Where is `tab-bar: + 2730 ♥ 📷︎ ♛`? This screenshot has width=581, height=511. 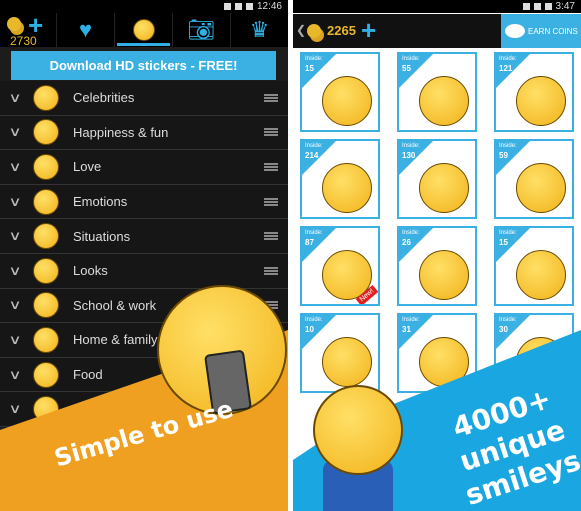
tab-bar: + 2730 ♥ 📷︎ ♛ is located at coordinates (144, 29).